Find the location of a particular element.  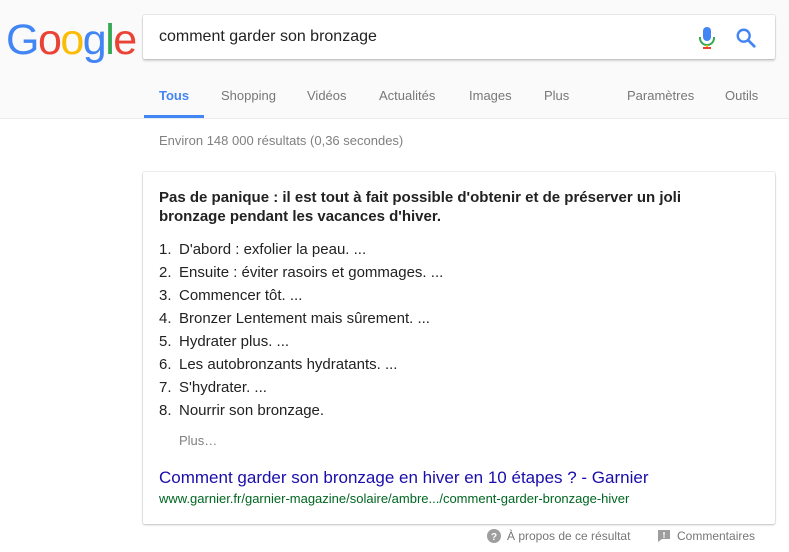

feedback-icon is located at coordinates (664, 536).